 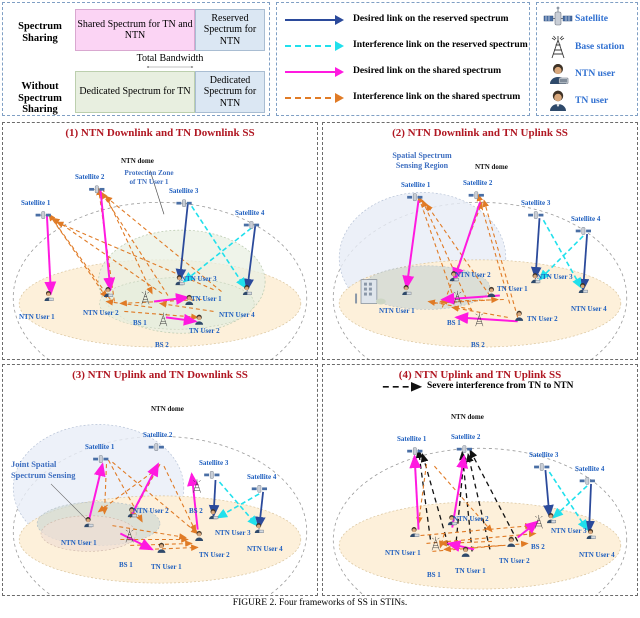 I want to click on reserved-spectrum-block: Reserved Spectrum for NTN, so click(x=230, y=30).